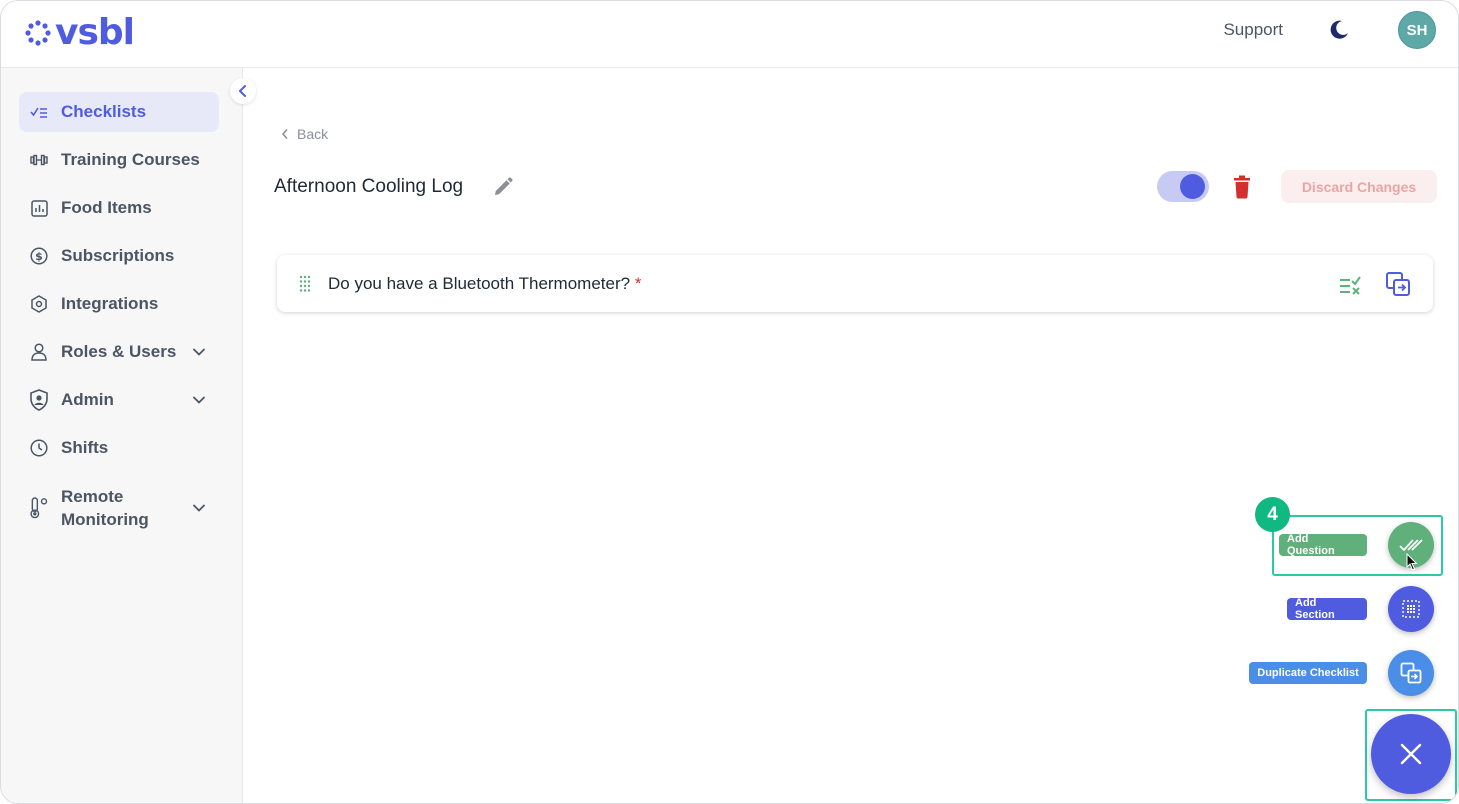  I want to click on thermometer-icon, so click(39, 508).